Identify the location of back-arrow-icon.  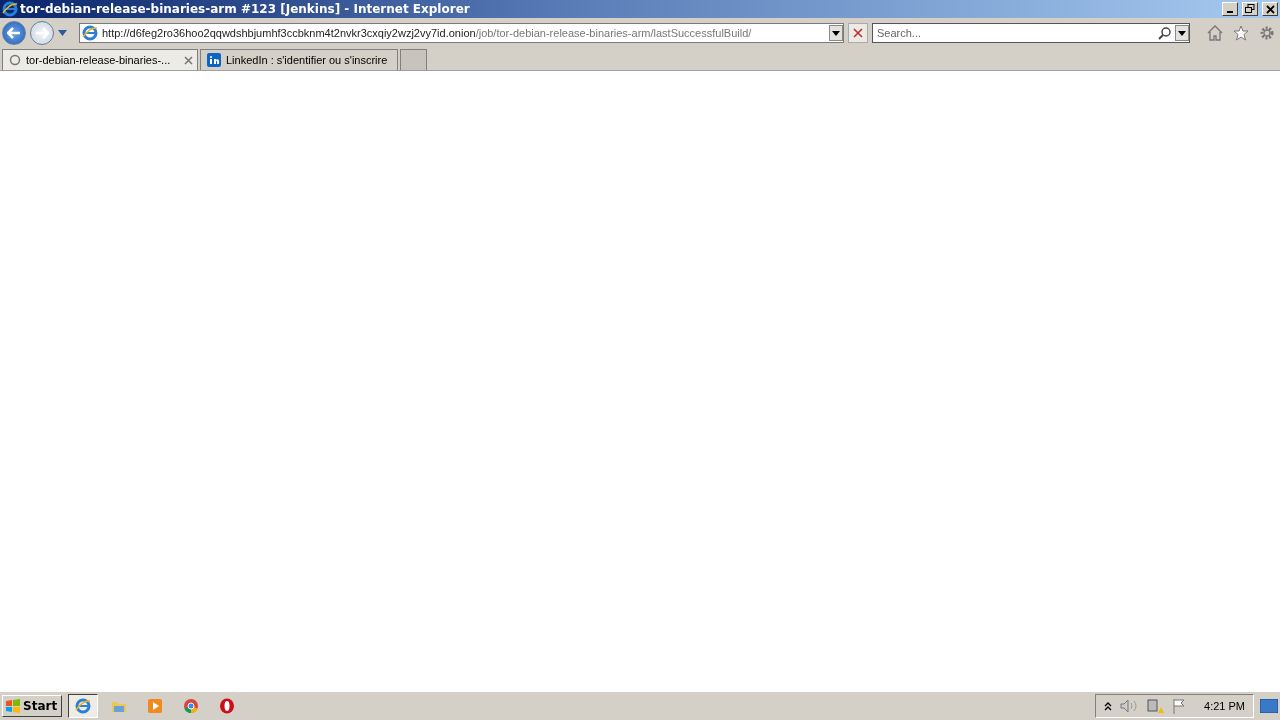
(14, 33).